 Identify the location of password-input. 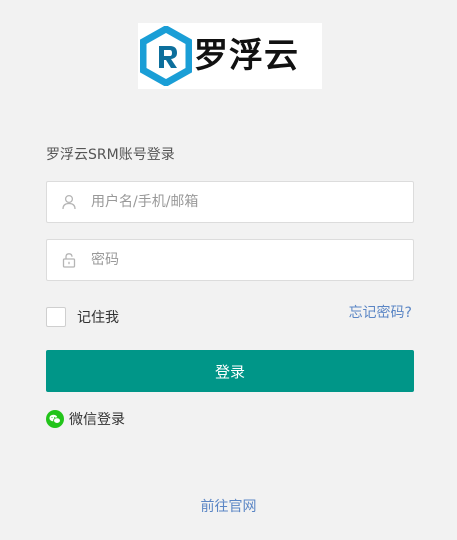
(251, 260).